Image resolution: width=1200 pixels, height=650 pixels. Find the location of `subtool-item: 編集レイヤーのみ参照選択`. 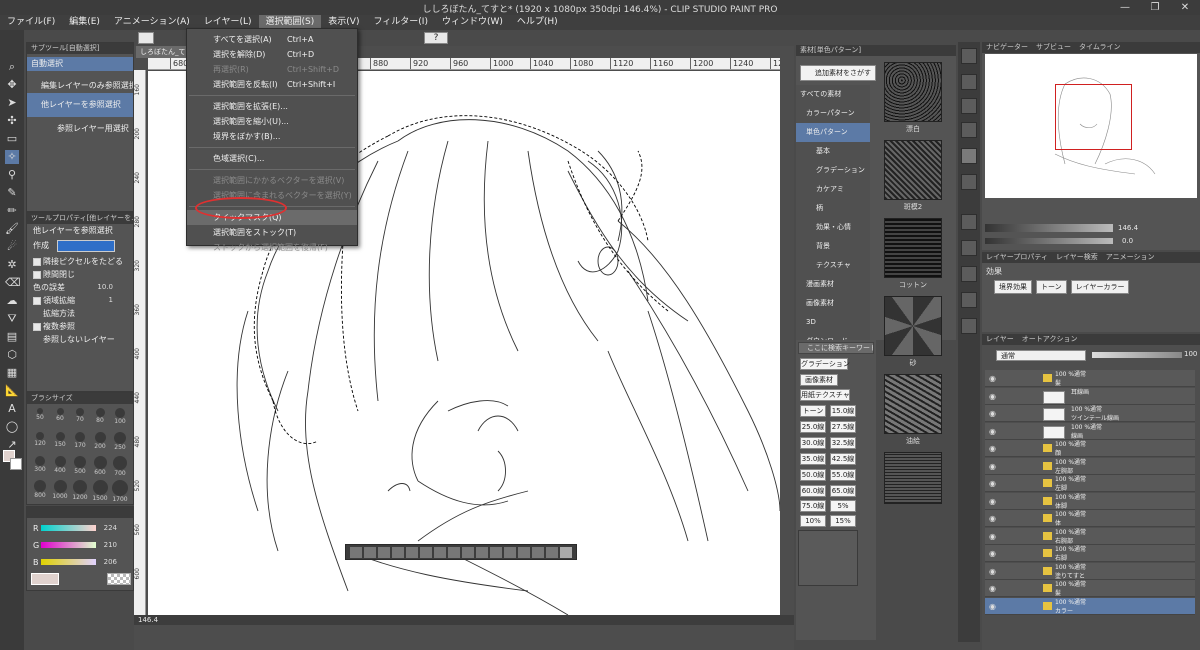

subtool-item: 編集レイヤーのみ参照選択 is located at coordinates (80, 86).